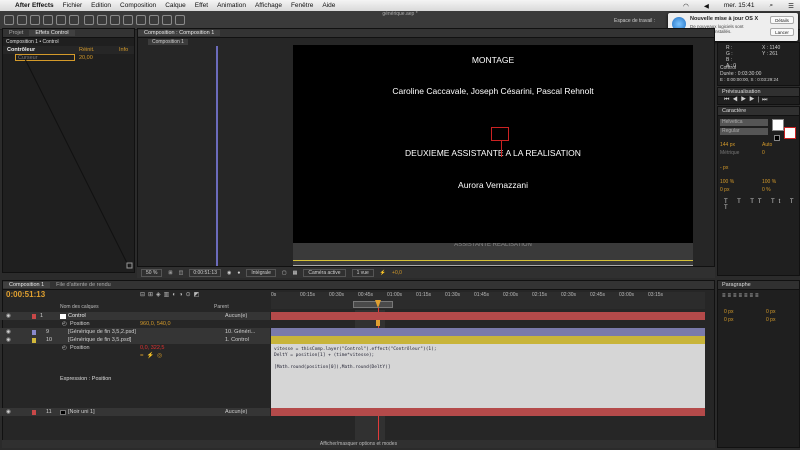 The height and width of the screenshot is (450, 800). Describe the element at coordinates (135, 412) in the screenshot. I see `layer-row-11: ◉ 11 [Noir uni 1] Aucun(e)` at that location.